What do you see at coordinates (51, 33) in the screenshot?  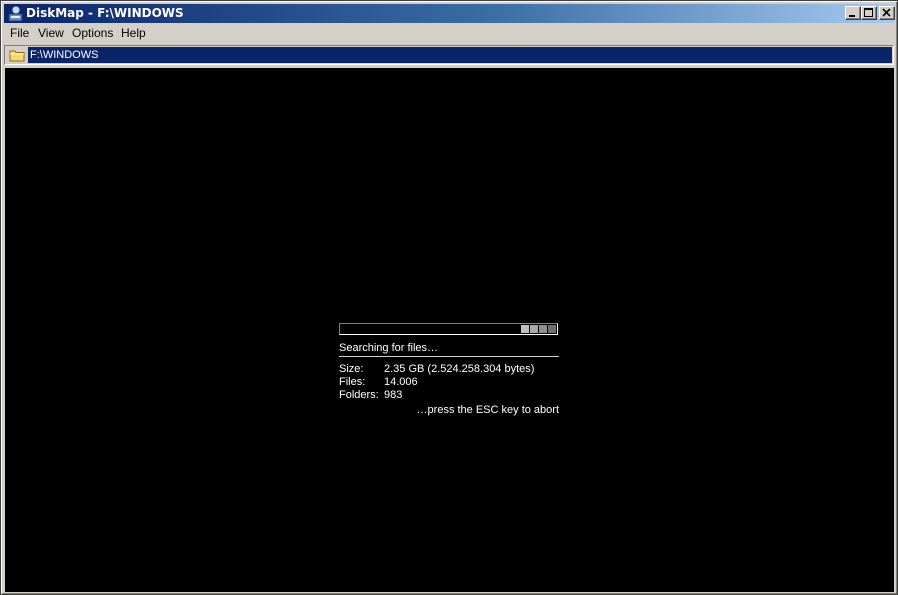 I see `menu-view: View` at bounding box center [51, 33].